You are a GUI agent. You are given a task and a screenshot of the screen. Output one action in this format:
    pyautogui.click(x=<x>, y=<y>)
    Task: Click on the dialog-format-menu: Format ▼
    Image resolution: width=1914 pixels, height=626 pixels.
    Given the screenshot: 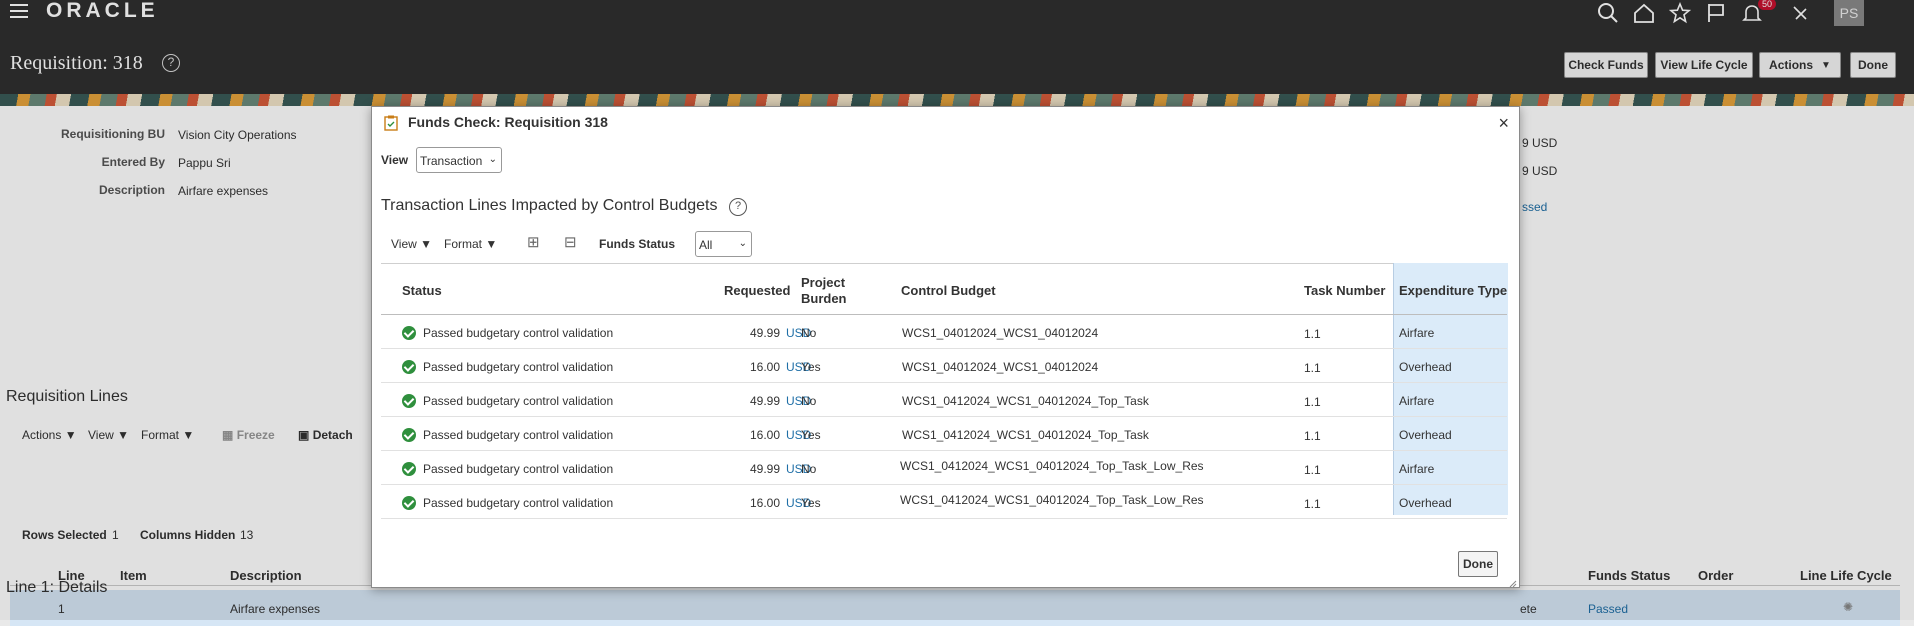 What is the action you would take?
    pyautogui.click(x=470, y=244)
    